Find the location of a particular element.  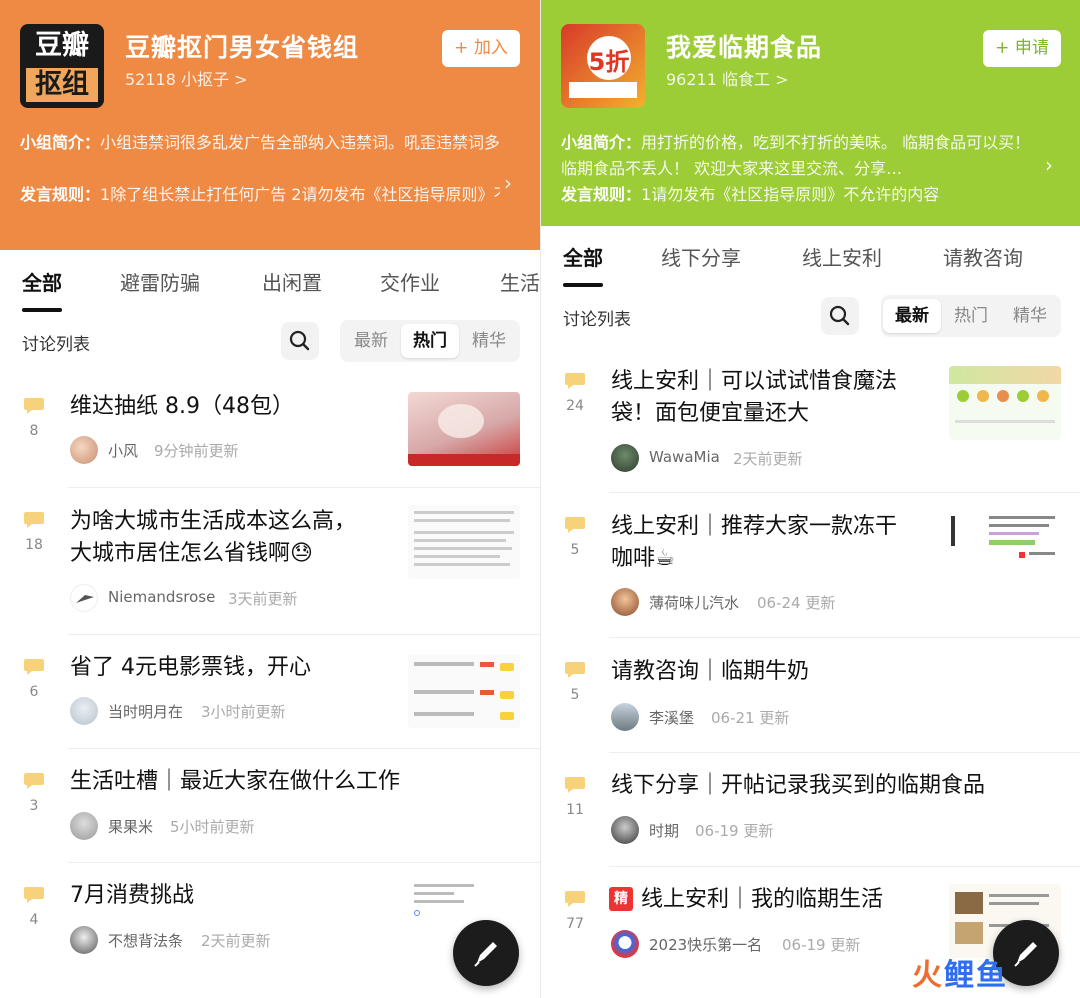

user-name: 2023快乐第一名 is located at coordinates (705, 944).